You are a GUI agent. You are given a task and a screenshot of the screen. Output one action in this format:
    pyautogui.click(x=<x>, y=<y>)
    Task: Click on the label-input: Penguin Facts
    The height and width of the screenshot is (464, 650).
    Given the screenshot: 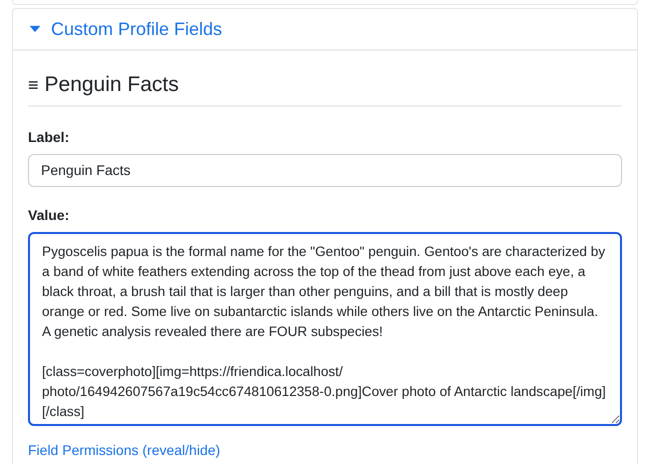 What is the action you would take?
    pyautogui.click(x=325, y=170)
    